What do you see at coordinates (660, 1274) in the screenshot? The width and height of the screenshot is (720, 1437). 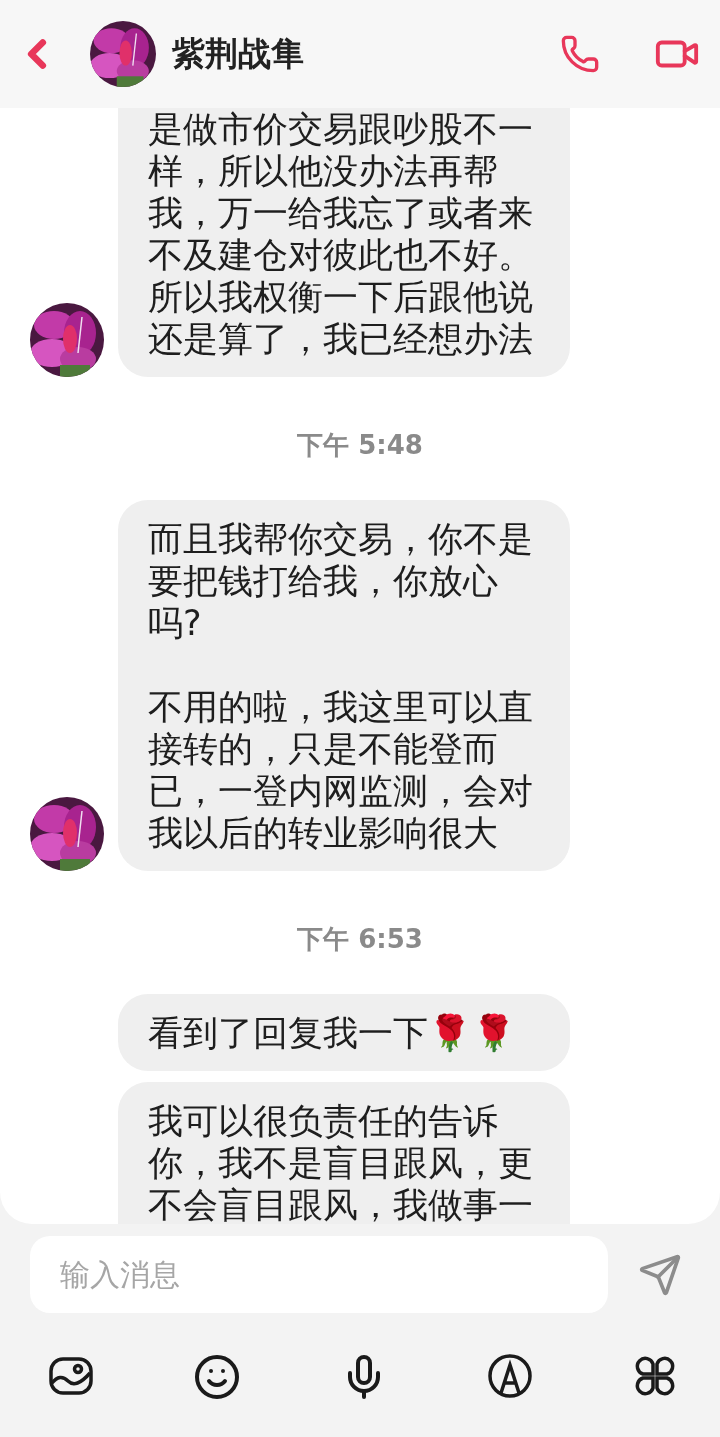 I see `send-icon` at bounding box center [660, 1274].